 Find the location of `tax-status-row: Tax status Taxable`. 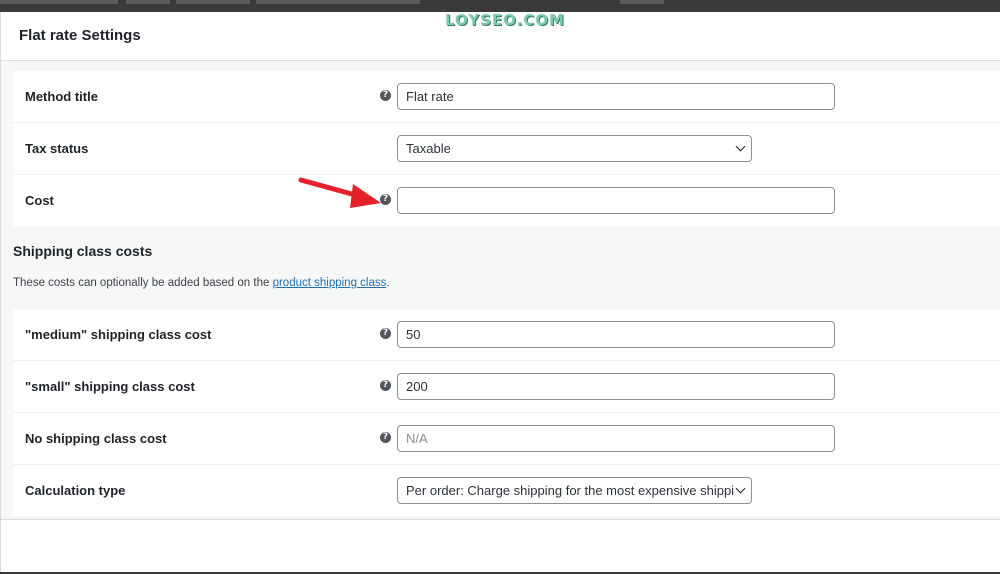

tax-status-row: Tax status Taxable is located at coordinates (506, 149).